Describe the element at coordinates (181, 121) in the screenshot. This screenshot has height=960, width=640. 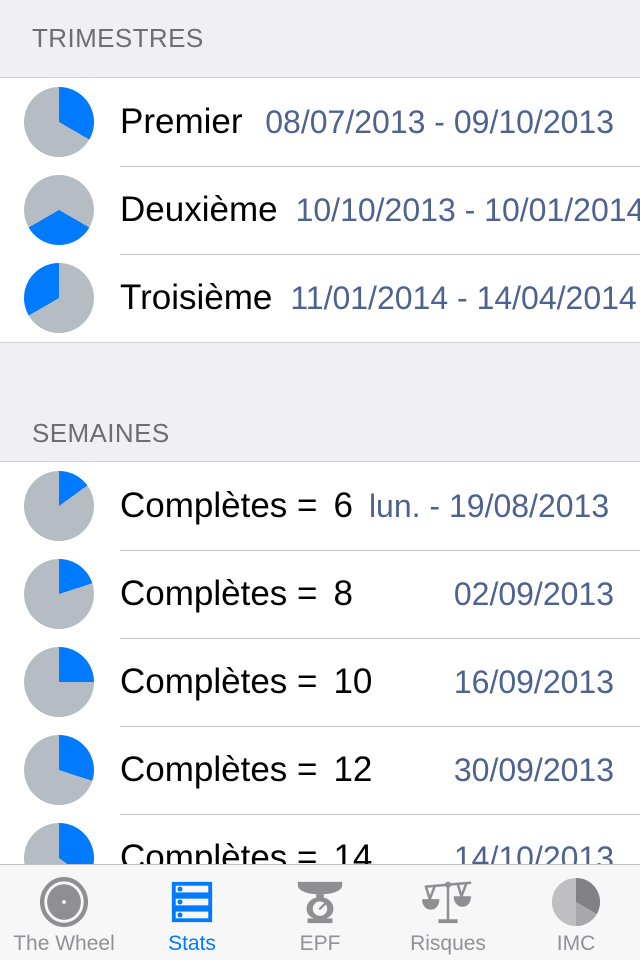
I see `row-label: Premier` at that location.